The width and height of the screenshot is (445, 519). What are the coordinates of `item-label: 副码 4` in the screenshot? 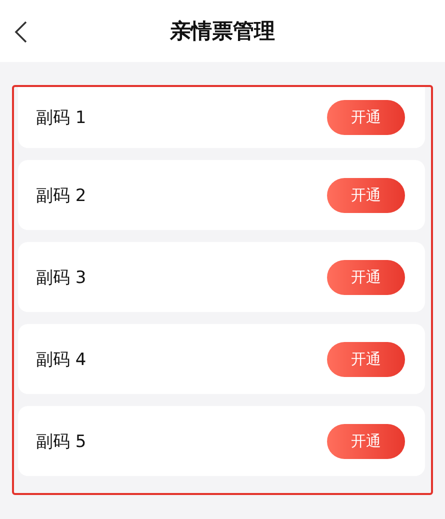 It's located at (61, 359).